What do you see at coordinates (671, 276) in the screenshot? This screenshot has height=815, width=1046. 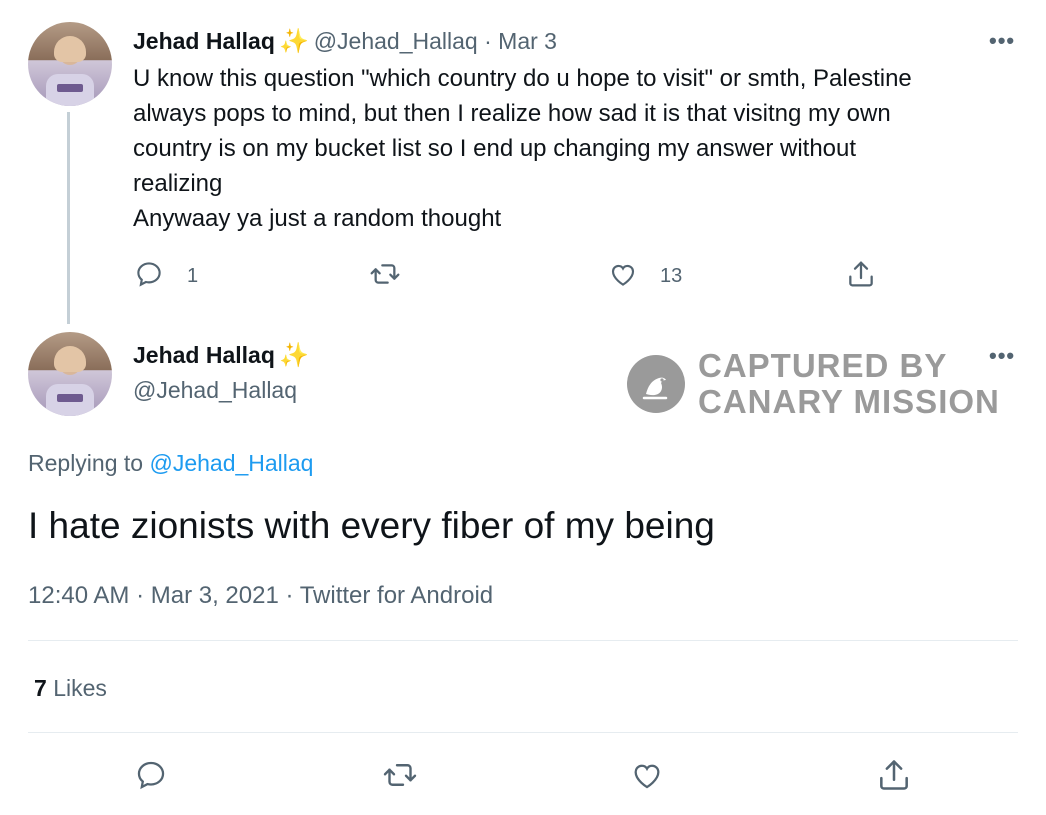 I see `like-count: 13` at bounding box center [671, 276].